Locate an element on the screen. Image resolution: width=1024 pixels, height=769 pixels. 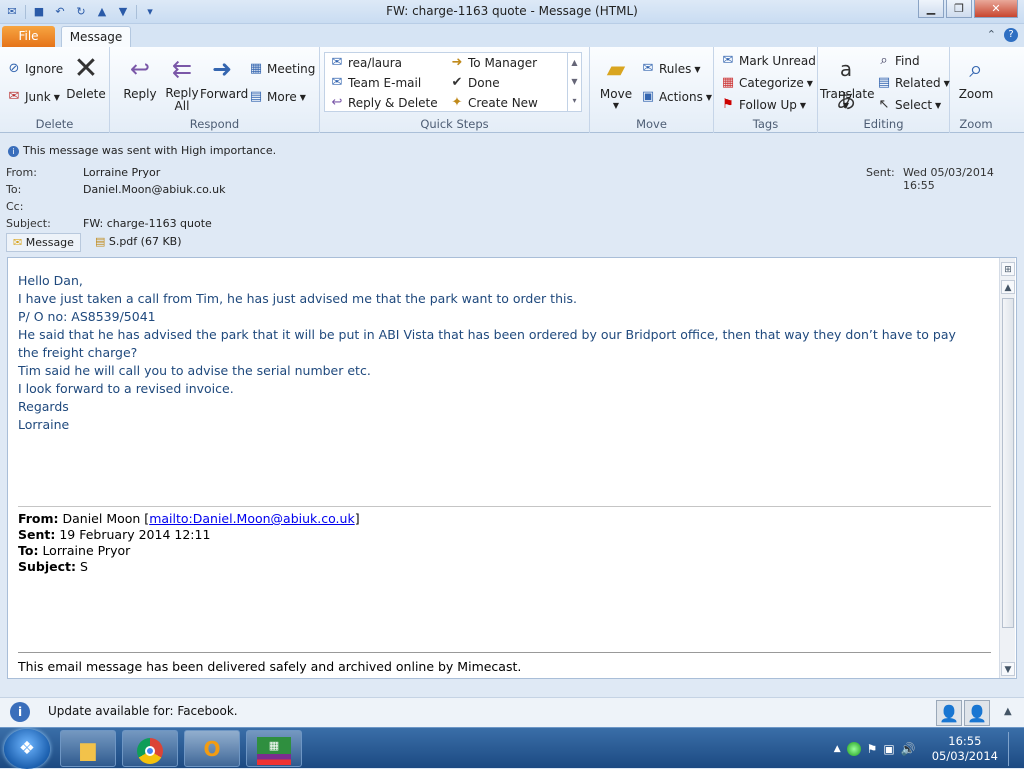
reply-delete-icon: ↩ is located at coordinates (337, 102).